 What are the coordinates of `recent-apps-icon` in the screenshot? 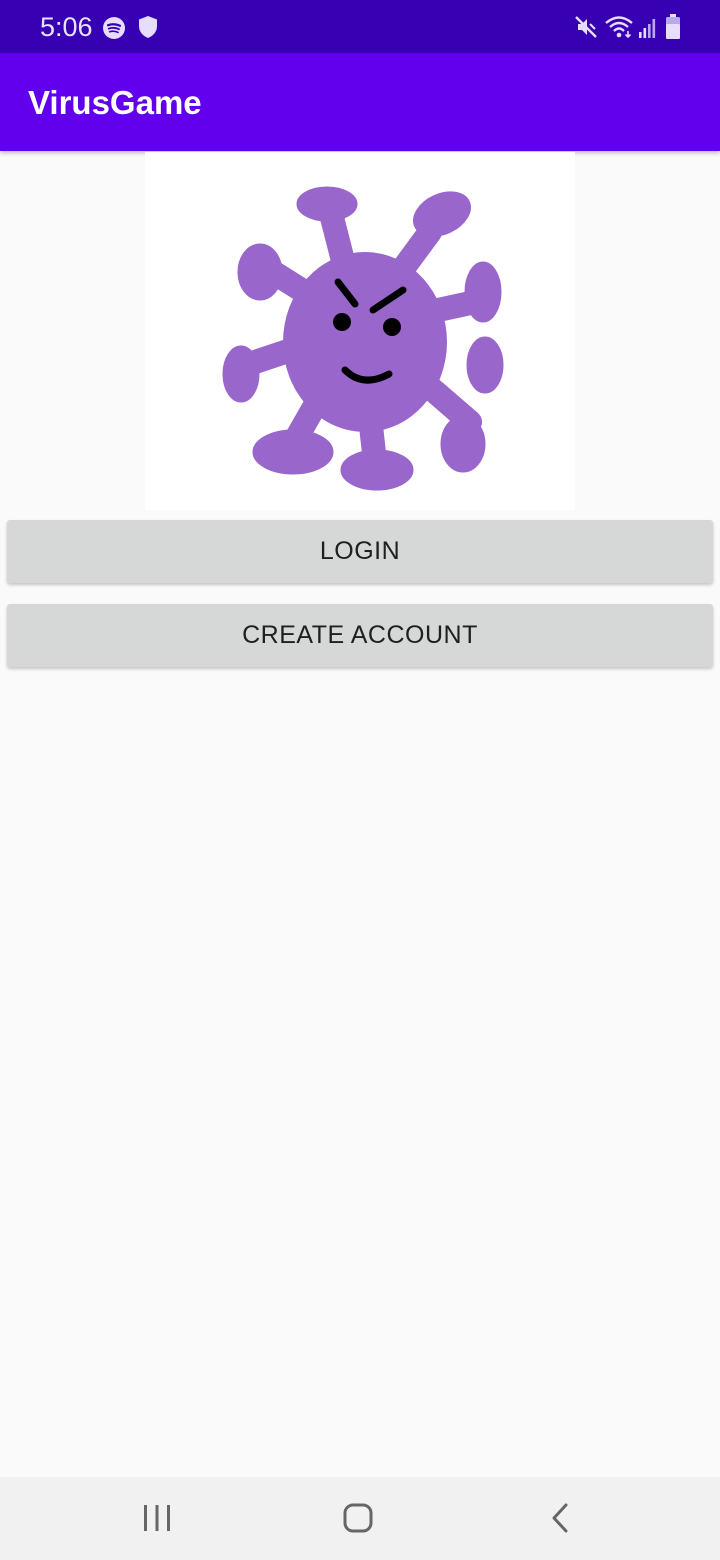 It's located at (157, 1518).